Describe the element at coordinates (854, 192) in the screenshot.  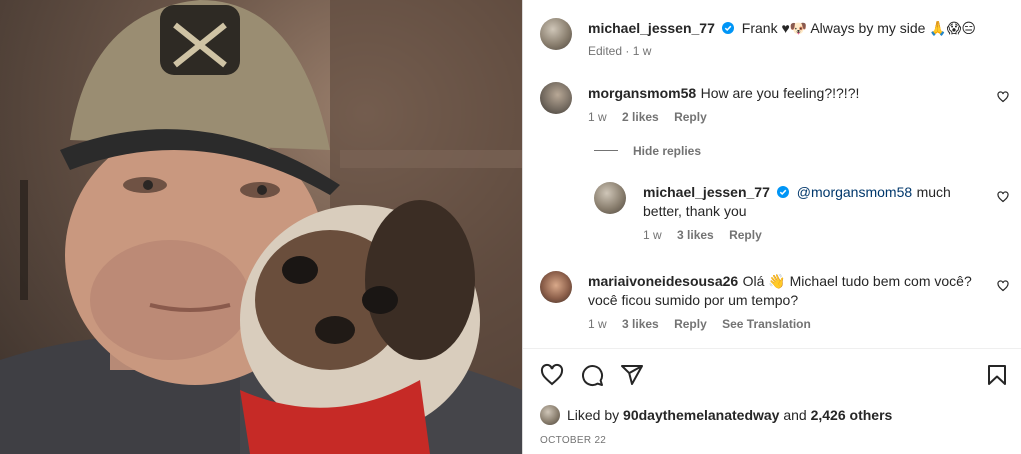
I see `reply-mention: @morgansmom58` at that location.